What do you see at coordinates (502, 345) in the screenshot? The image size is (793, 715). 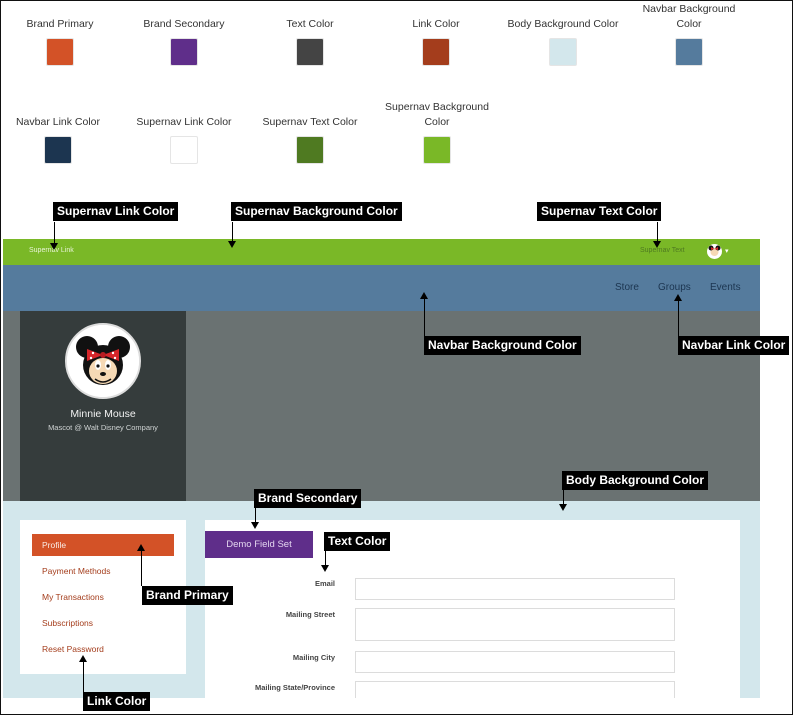 I see `callout-navbar-background-color: Navbar Background Color` at bounding box center [502, 345].